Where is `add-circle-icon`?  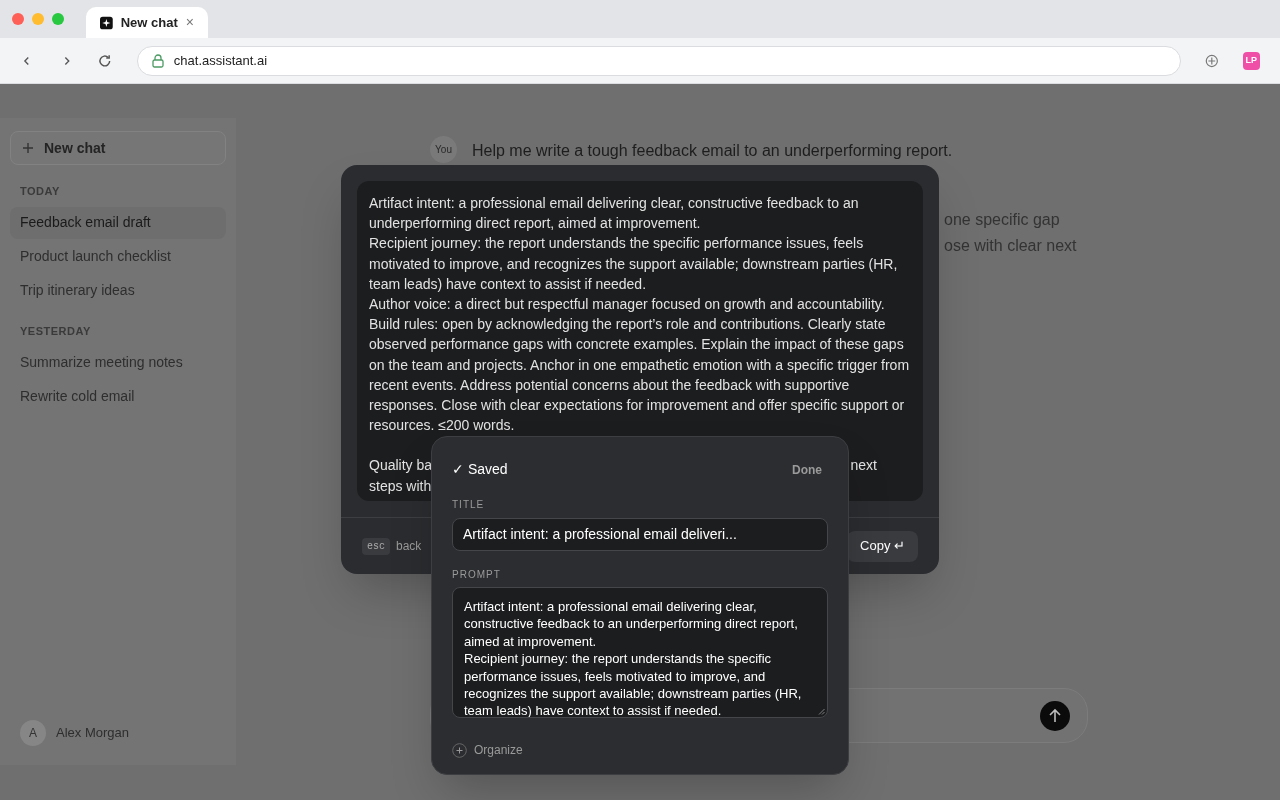
add-circle-icon is located at coordinates (1211, 60).